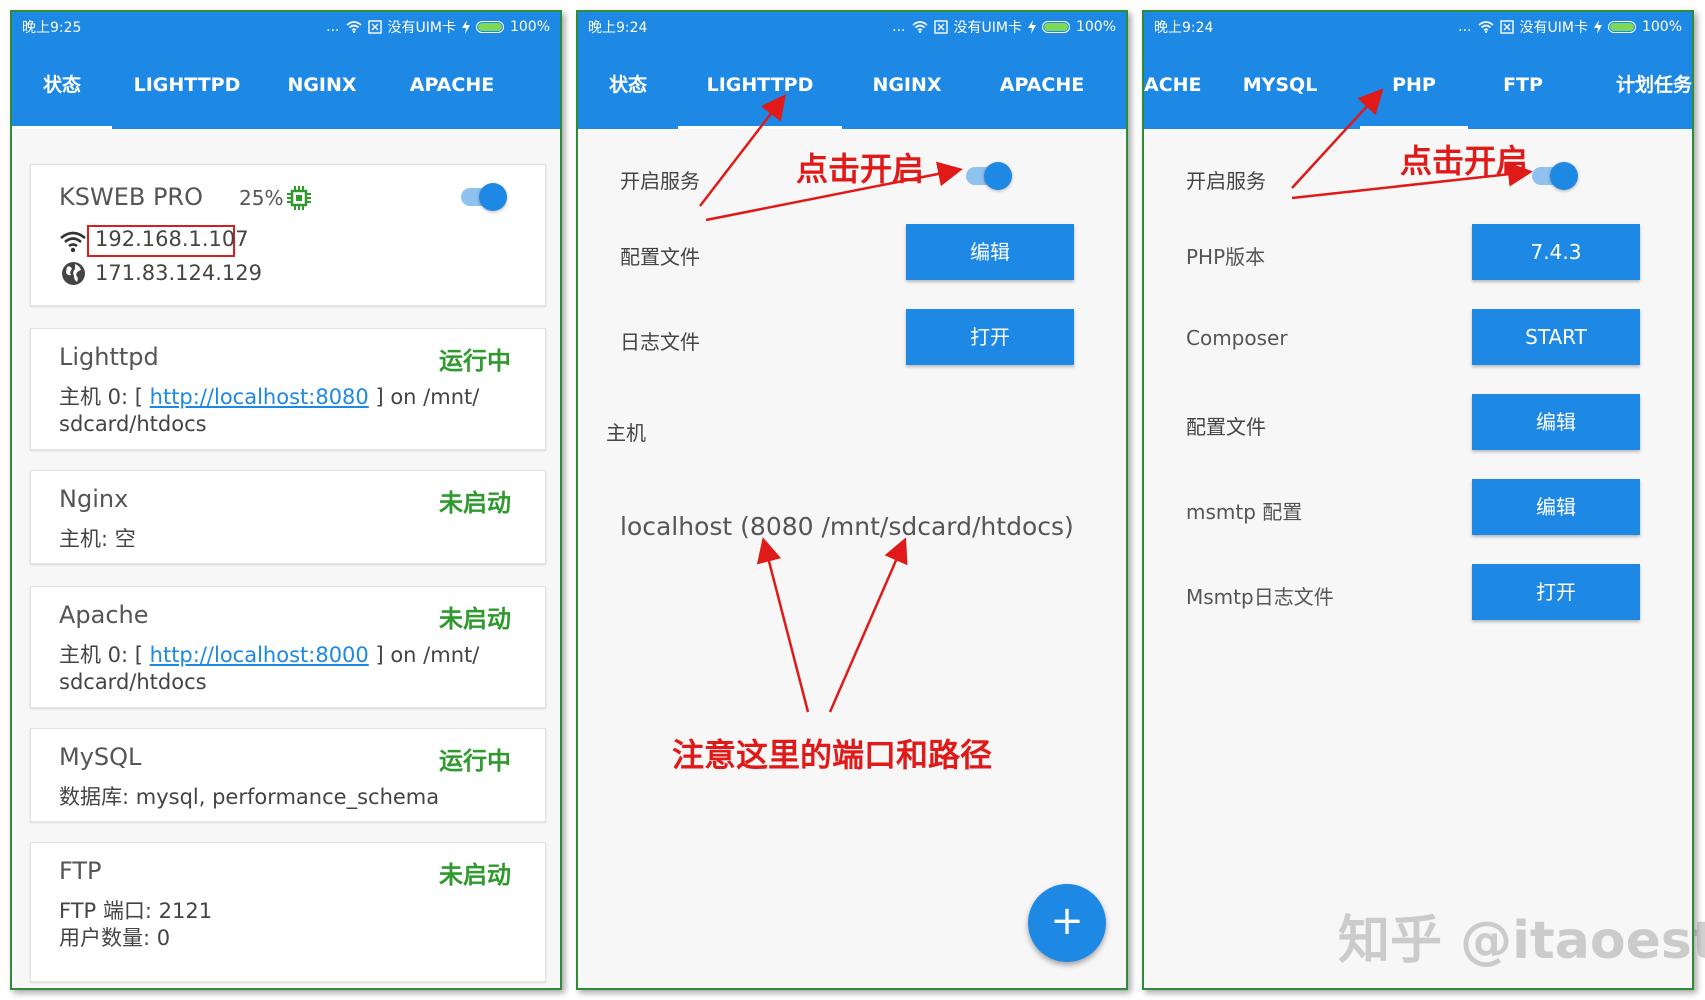  What do you see at coordinates (1635, 85) in the screenshot?
I see `tab-scheduled-tasks: 计划任务` at bounding box center [1635, 85].